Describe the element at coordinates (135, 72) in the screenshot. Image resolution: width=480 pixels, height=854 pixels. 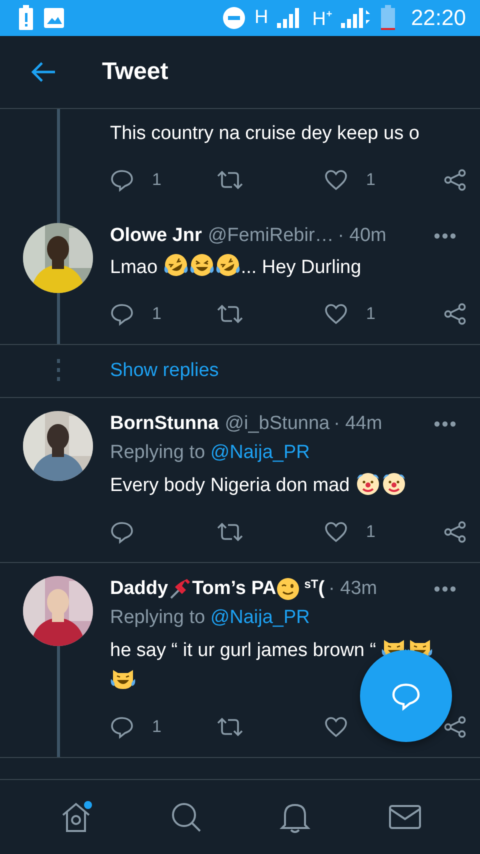
I see `page-title: Tweet` at that location.